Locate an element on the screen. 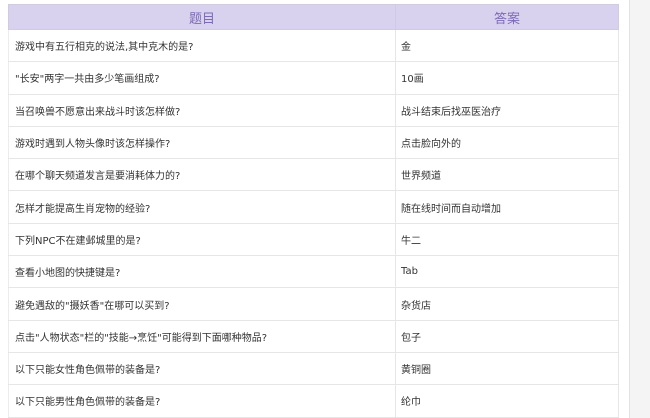 This screenshot has width=650, height=418. answer-cell: 包子 is located at coordinates (507, 336).